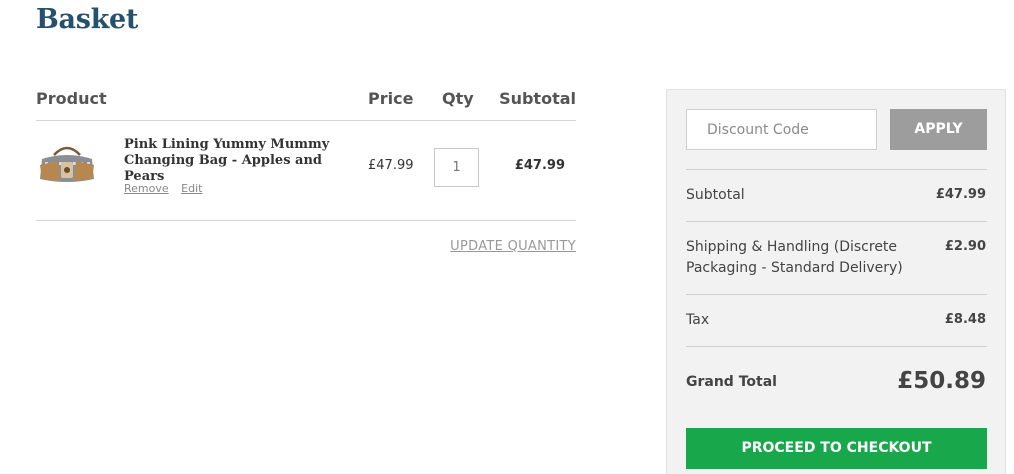 The height and width of the screenshot is (474, 1014). What do you see at coordinates (391, 165) in the screenshot?
I see `item-price: £47.99` at bounding box center [391, 165].